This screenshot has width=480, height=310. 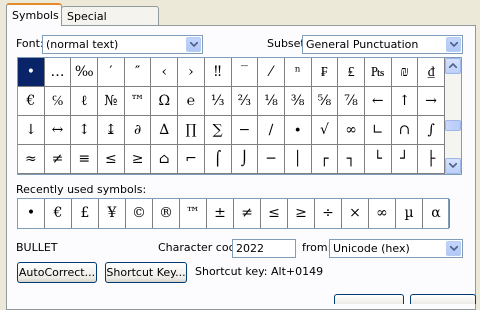 I want to click on symbol-cell: ⁄, so click(x=271, y=72).